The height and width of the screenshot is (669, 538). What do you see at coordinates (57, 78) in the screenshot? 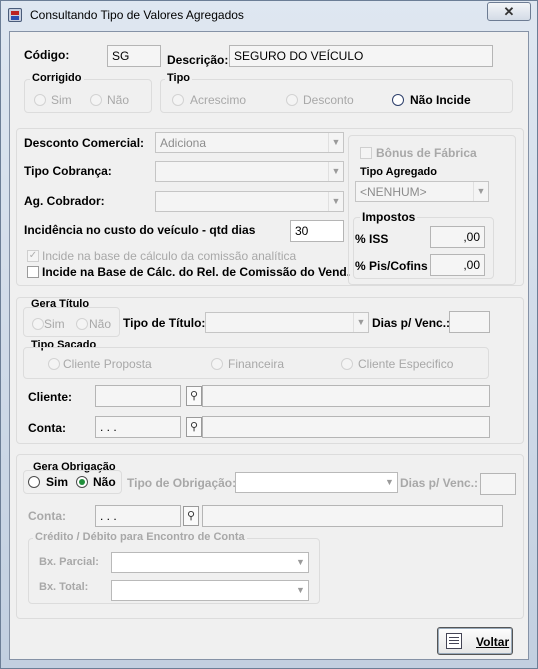
I see `corrigido-label: Corrigido` at bounding box center [57, 78].